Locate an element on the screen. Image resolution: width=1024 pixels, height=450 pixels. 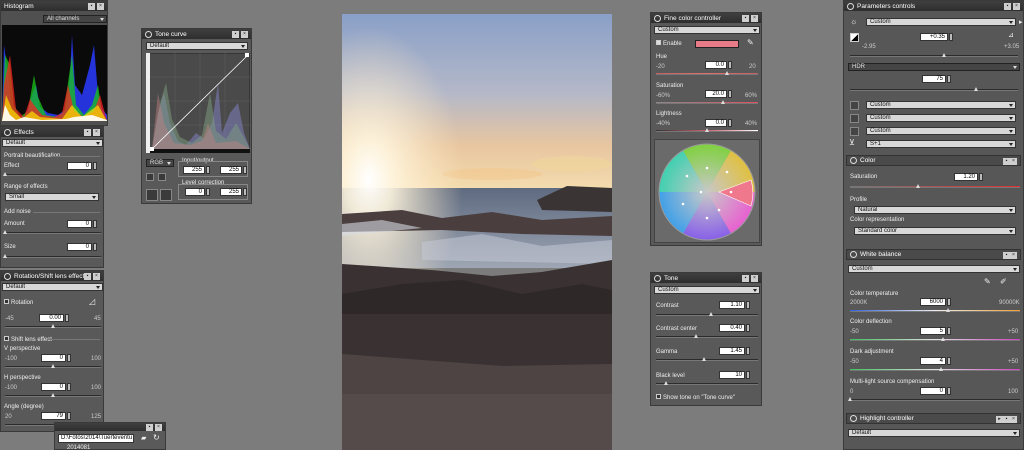
tone-curve-graph is located at coordinates (198, 103).